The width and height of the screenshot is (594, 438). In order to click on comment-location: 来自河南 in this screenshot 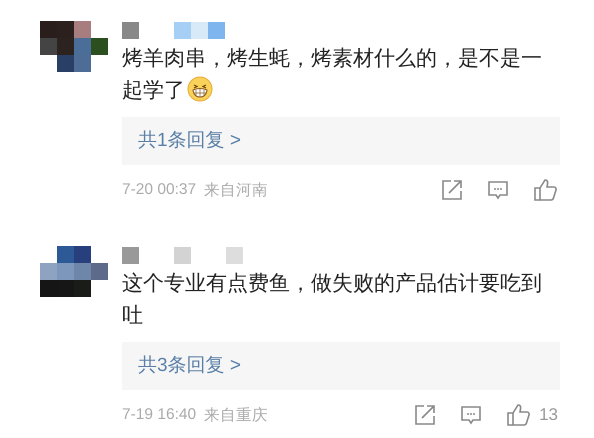, I will do `click(236, 190)`.